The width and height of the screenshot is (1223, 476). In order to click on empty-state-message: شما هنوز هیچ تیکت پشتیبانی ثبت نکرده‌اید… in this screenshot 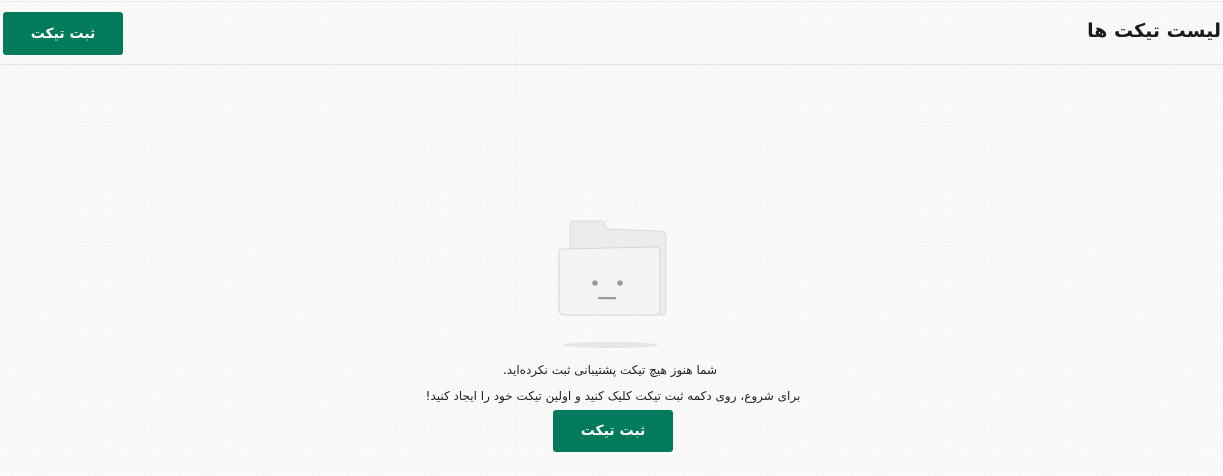, I will do `click(610, 370)`.